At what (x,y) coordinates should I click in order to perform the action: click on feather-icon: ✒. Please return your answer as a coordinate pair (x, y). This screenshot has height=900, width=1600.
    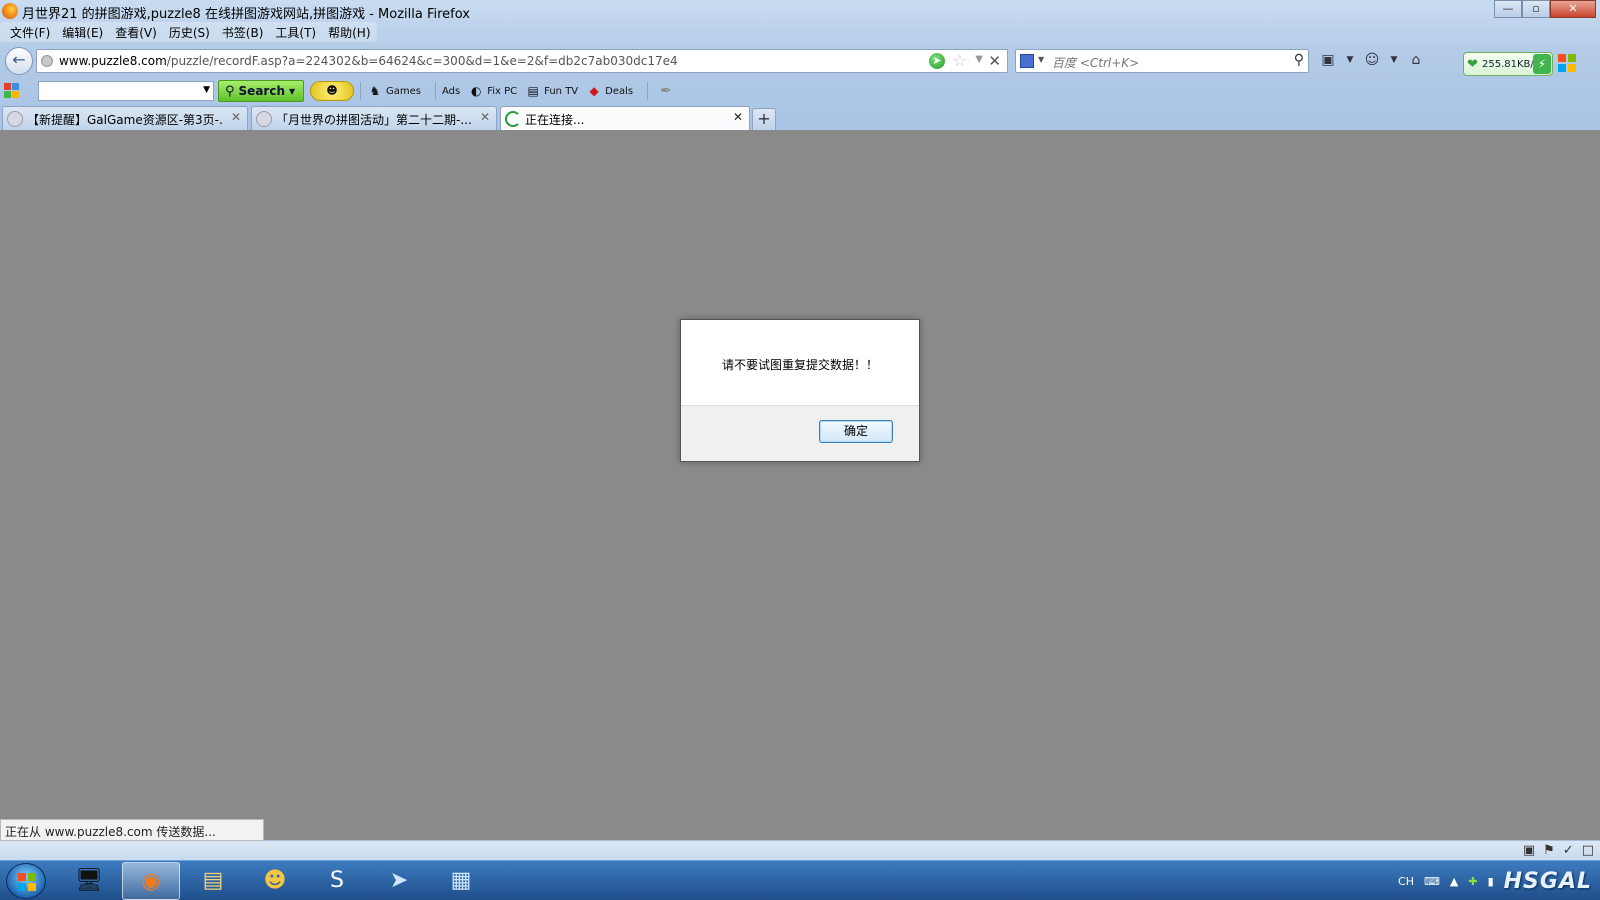
    Looking at the image, I should click on (666, 91).